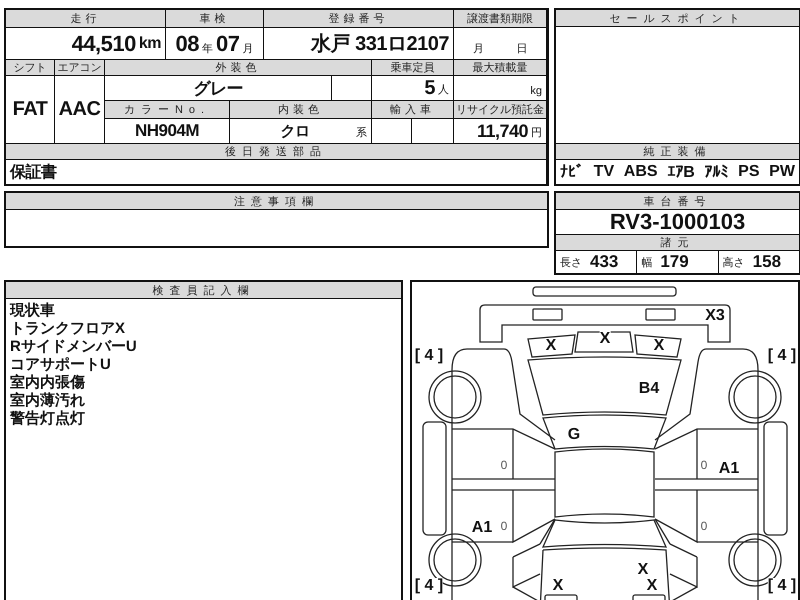 This screenshot has width=800, height=600. Describe the element at coordinates (276, 201) in the screenshot. I see `notes-label: 注意事項欄` at that location.